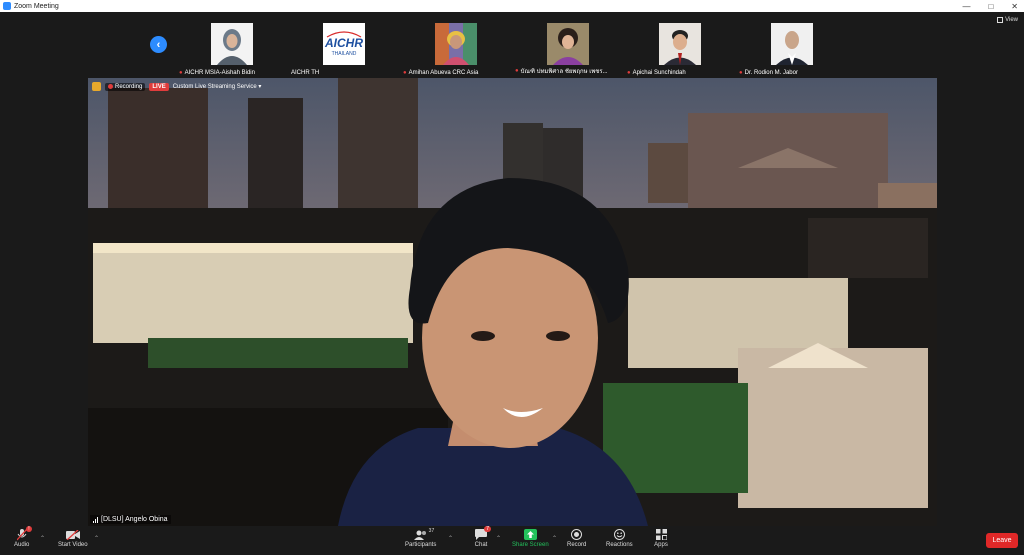  What do you see at coordinates (72, 534) in the screenshot?
I see `video-off-icon` at bounding box center [72, 534].